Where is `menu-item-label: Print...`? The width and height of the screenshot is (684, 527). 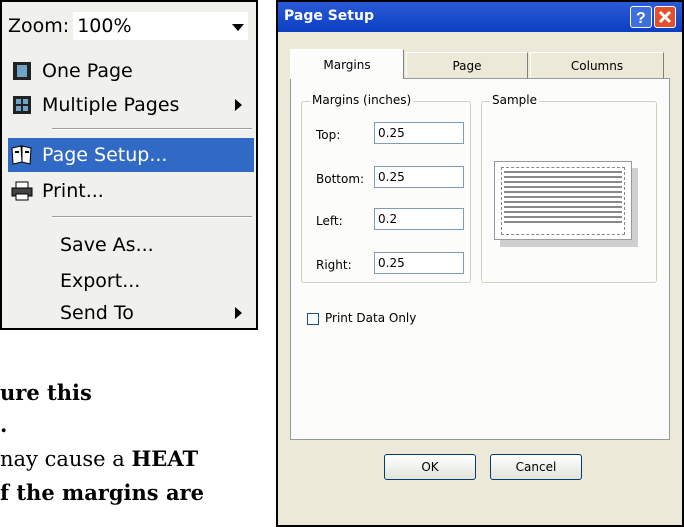 menu-item-label: Print... is located at coordinates (73, 191).